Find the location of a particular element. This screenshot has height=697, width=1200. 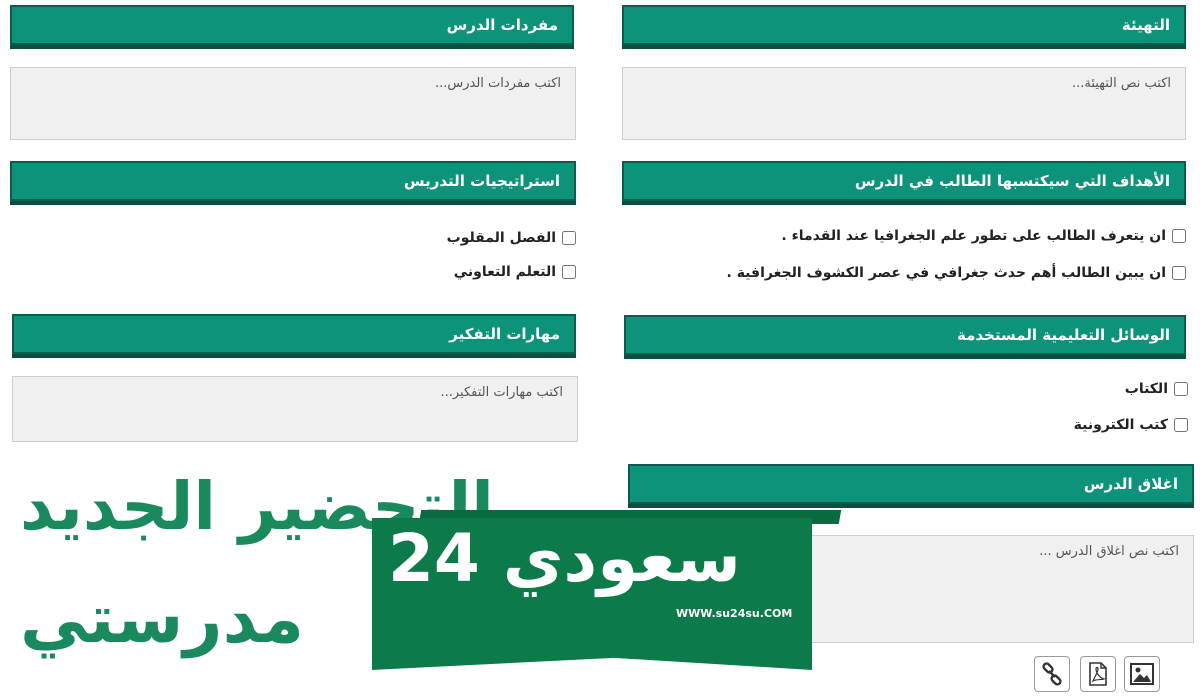

image-icon is located at coordinates (1142, 674).